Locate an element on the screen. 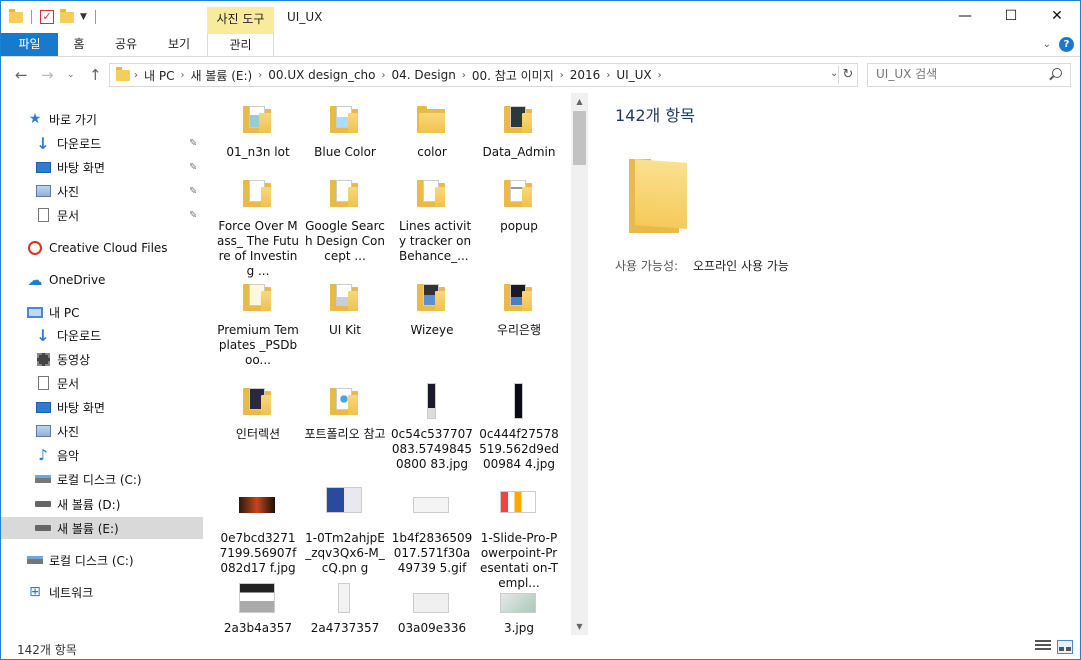 Image resolution: width=1081 pixels, height=660 pixels. large-icons-view-icon is located at coordinates (1065, 647).